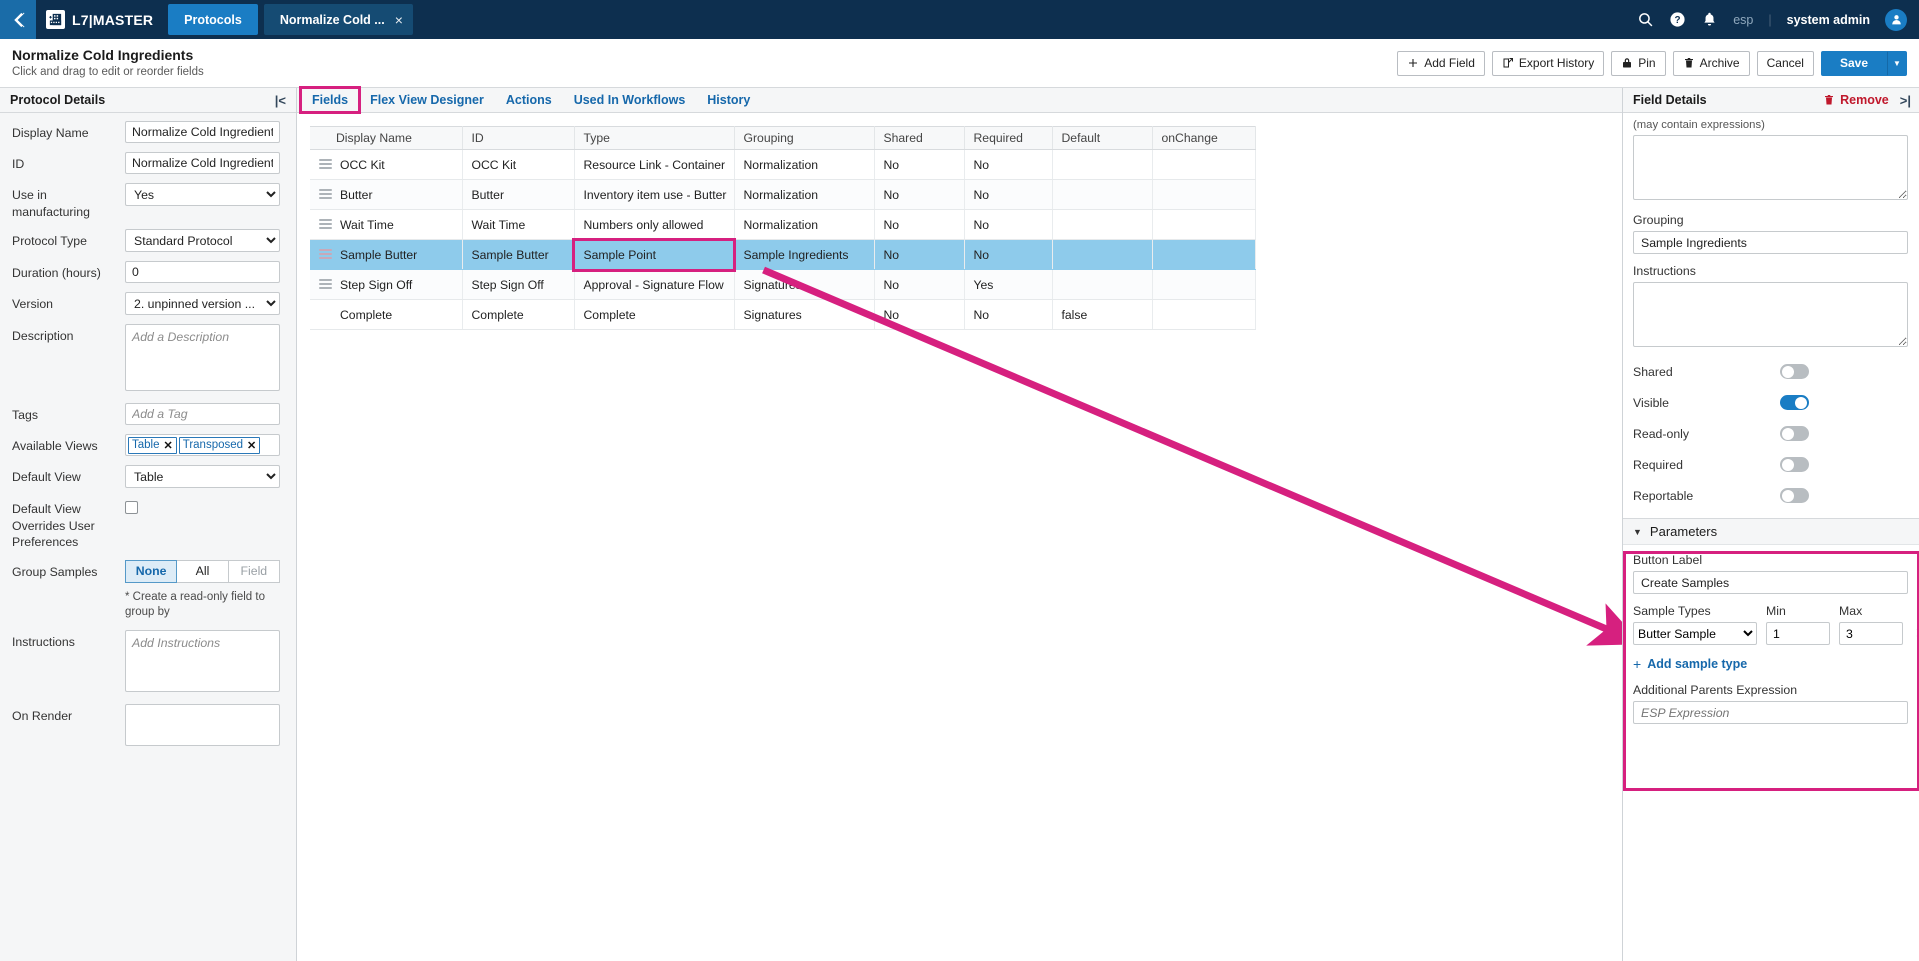  Describe the element at coordinates (1917, 633) in the screenshot. I see `remove-sample-type-icon: ✕` at that location.